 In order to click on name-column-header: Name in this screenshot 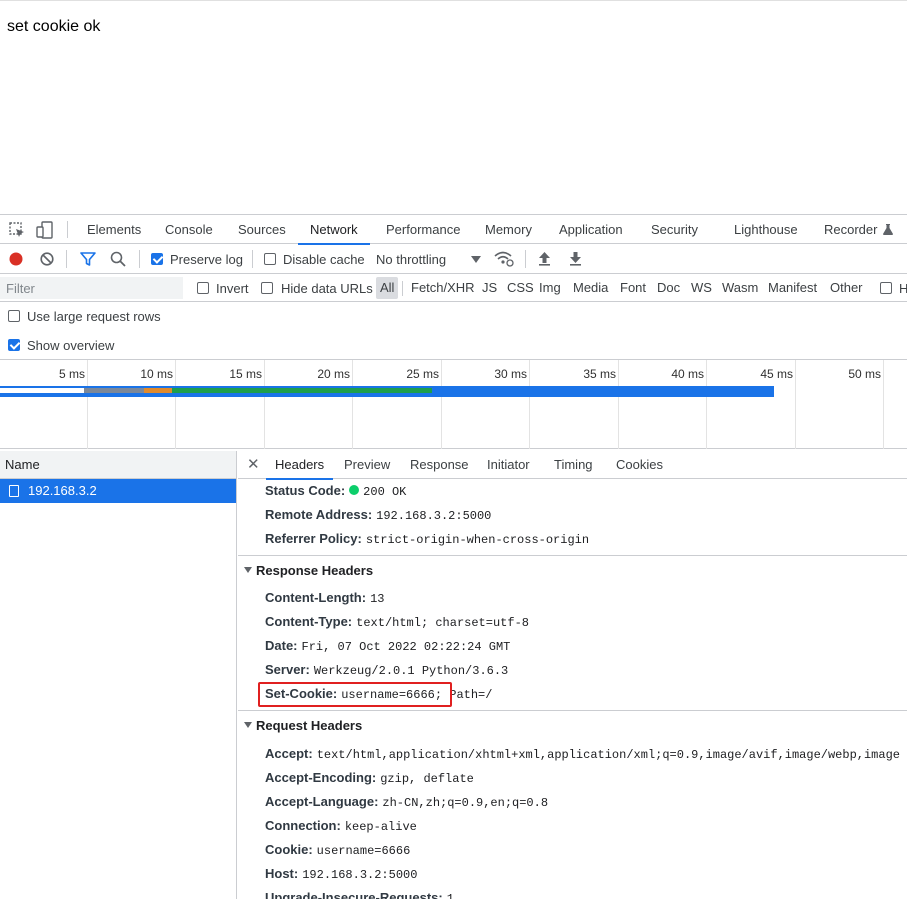, I will do `click(118, 465)`.